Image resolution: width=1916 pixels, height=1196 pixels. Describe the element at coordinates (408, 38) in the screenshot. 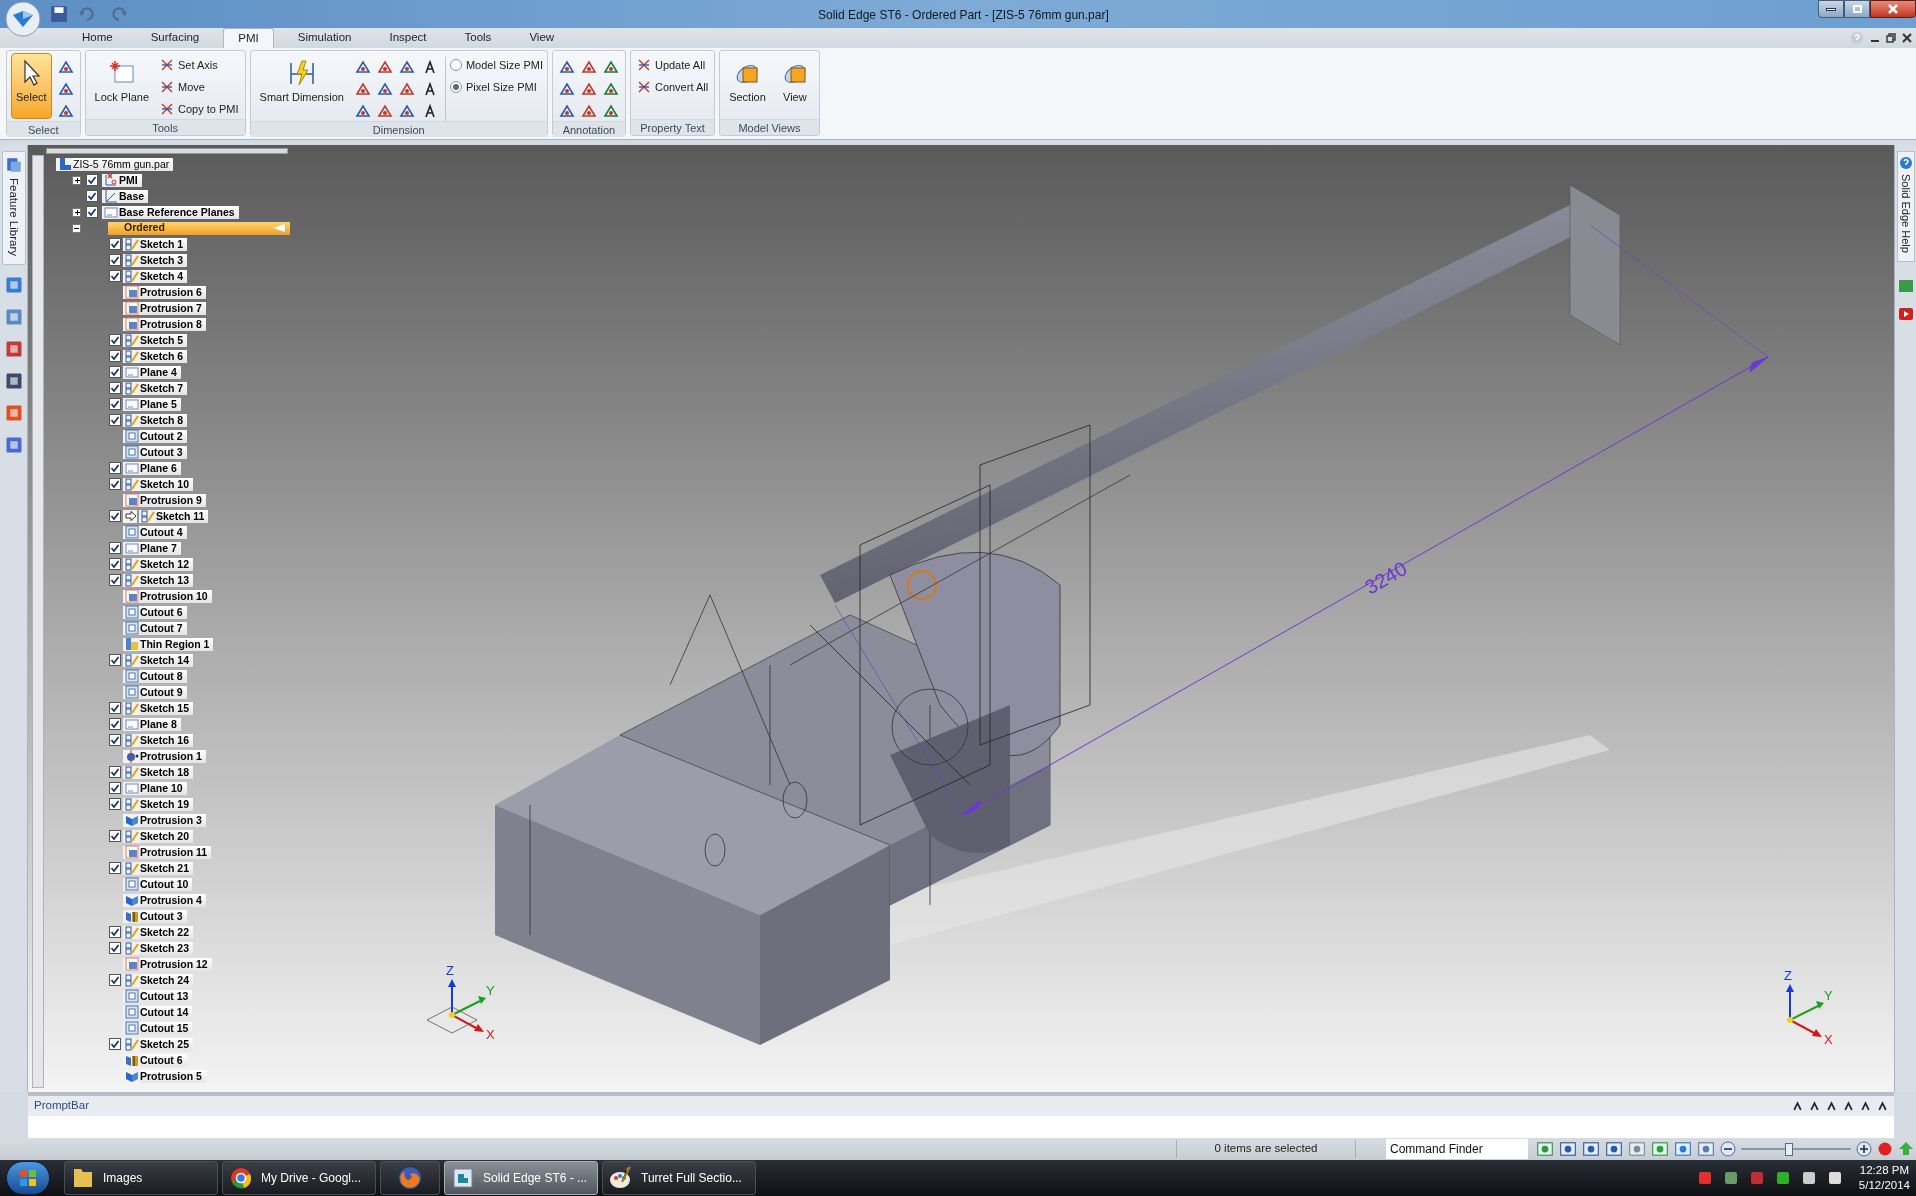

I see `ribbon-tab: Inspect` at that location.